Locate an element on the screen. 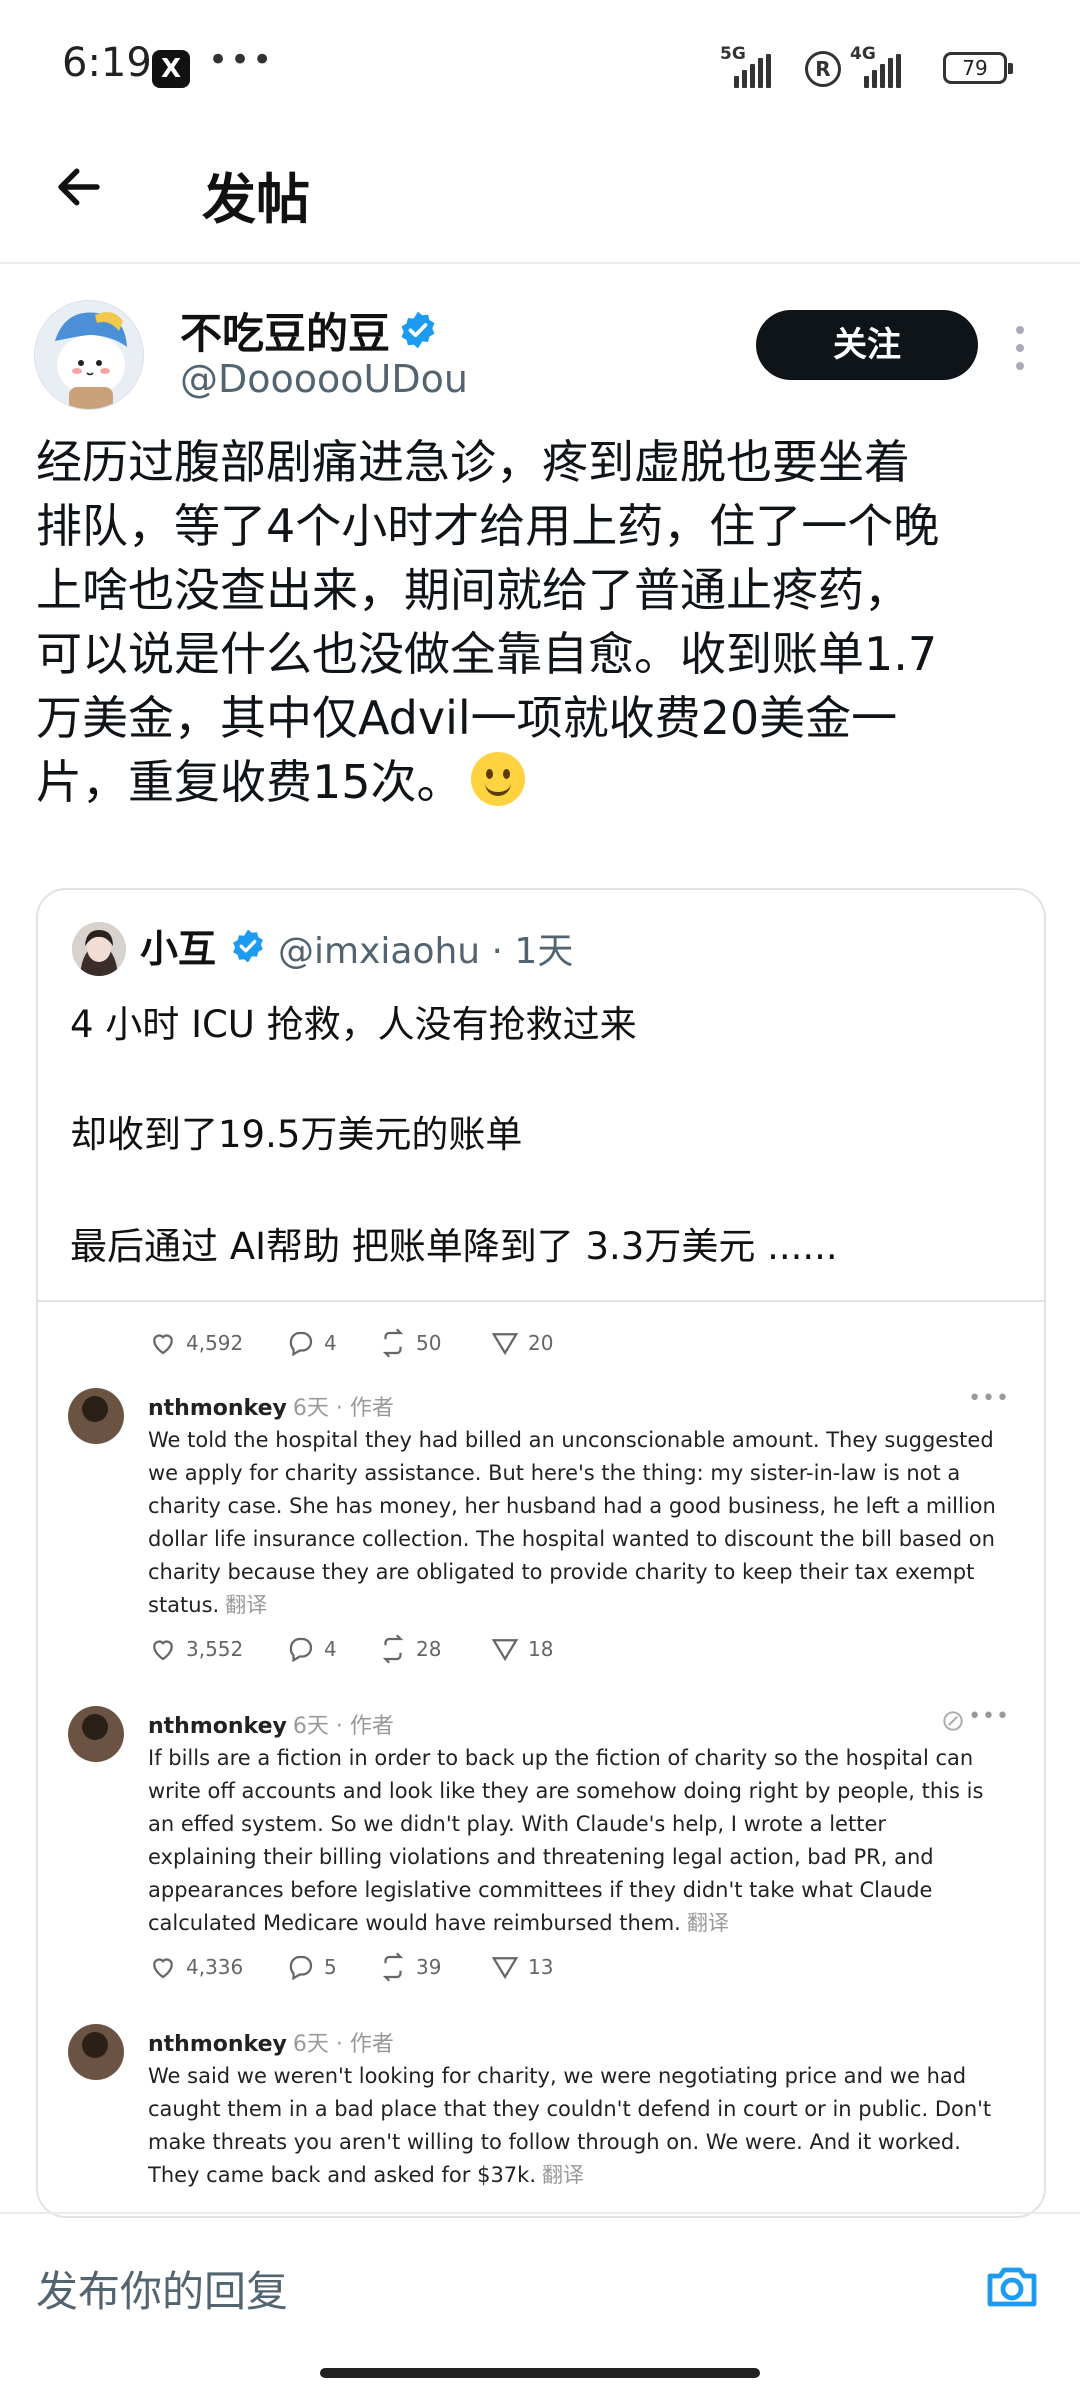 This screenshot has height=2400, width=1080. verified-badge-icon is located at coordinates (418, 330).